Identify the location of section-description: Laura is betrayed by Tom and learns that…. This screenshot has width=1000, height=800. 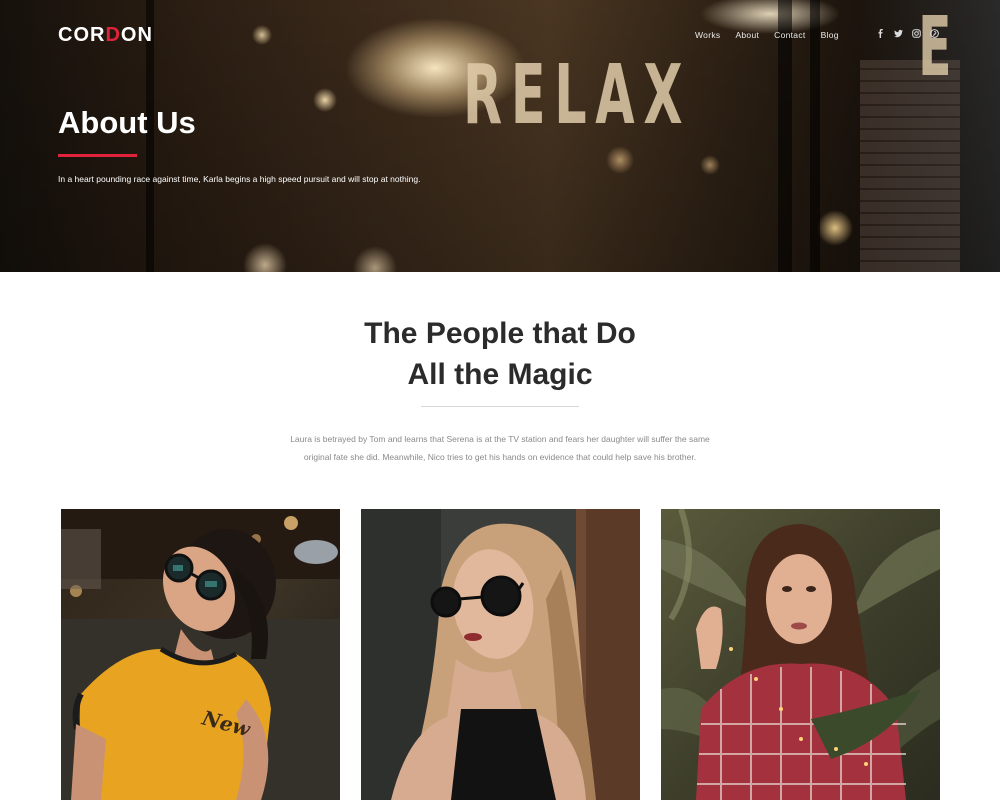
(500, 448).